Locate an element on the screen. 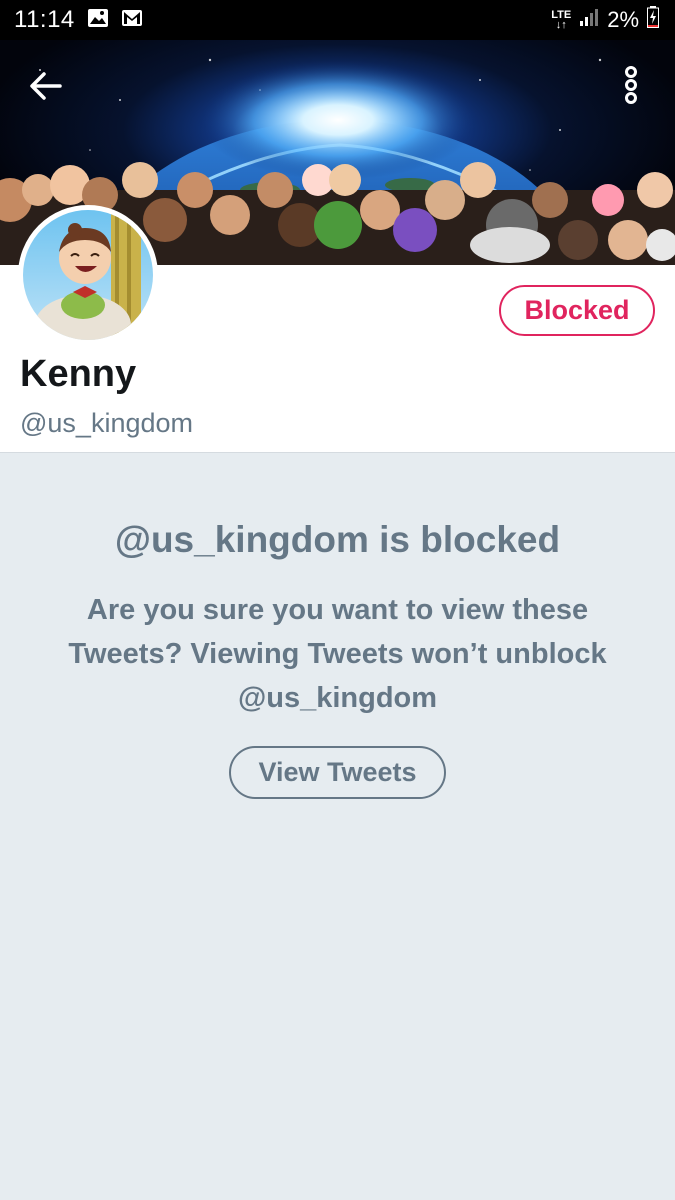 The image size is (675, 1200). status-time: 11:14 is located at coordinates (44, 19).